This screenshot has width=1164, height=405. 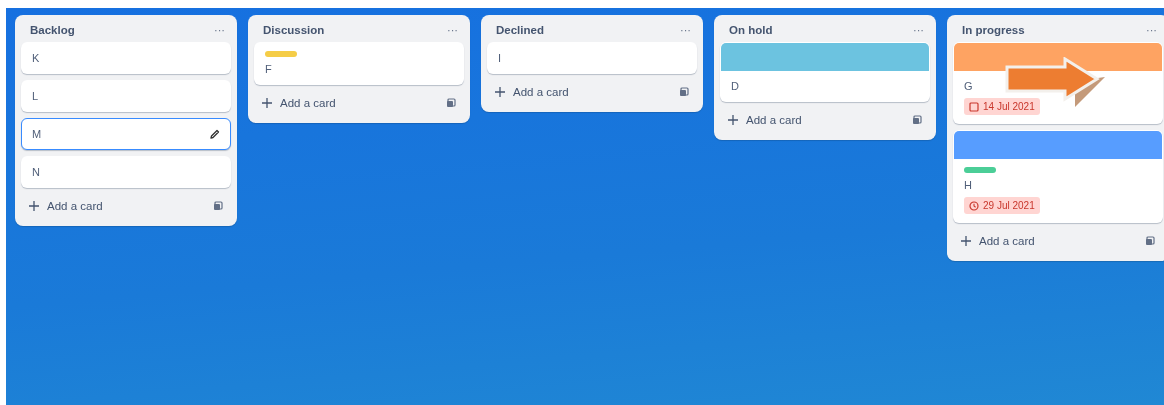 What do you see at coordinates (500, 58) in the screenshot?
I see `card-title: I` at bounding box center [500, 58].